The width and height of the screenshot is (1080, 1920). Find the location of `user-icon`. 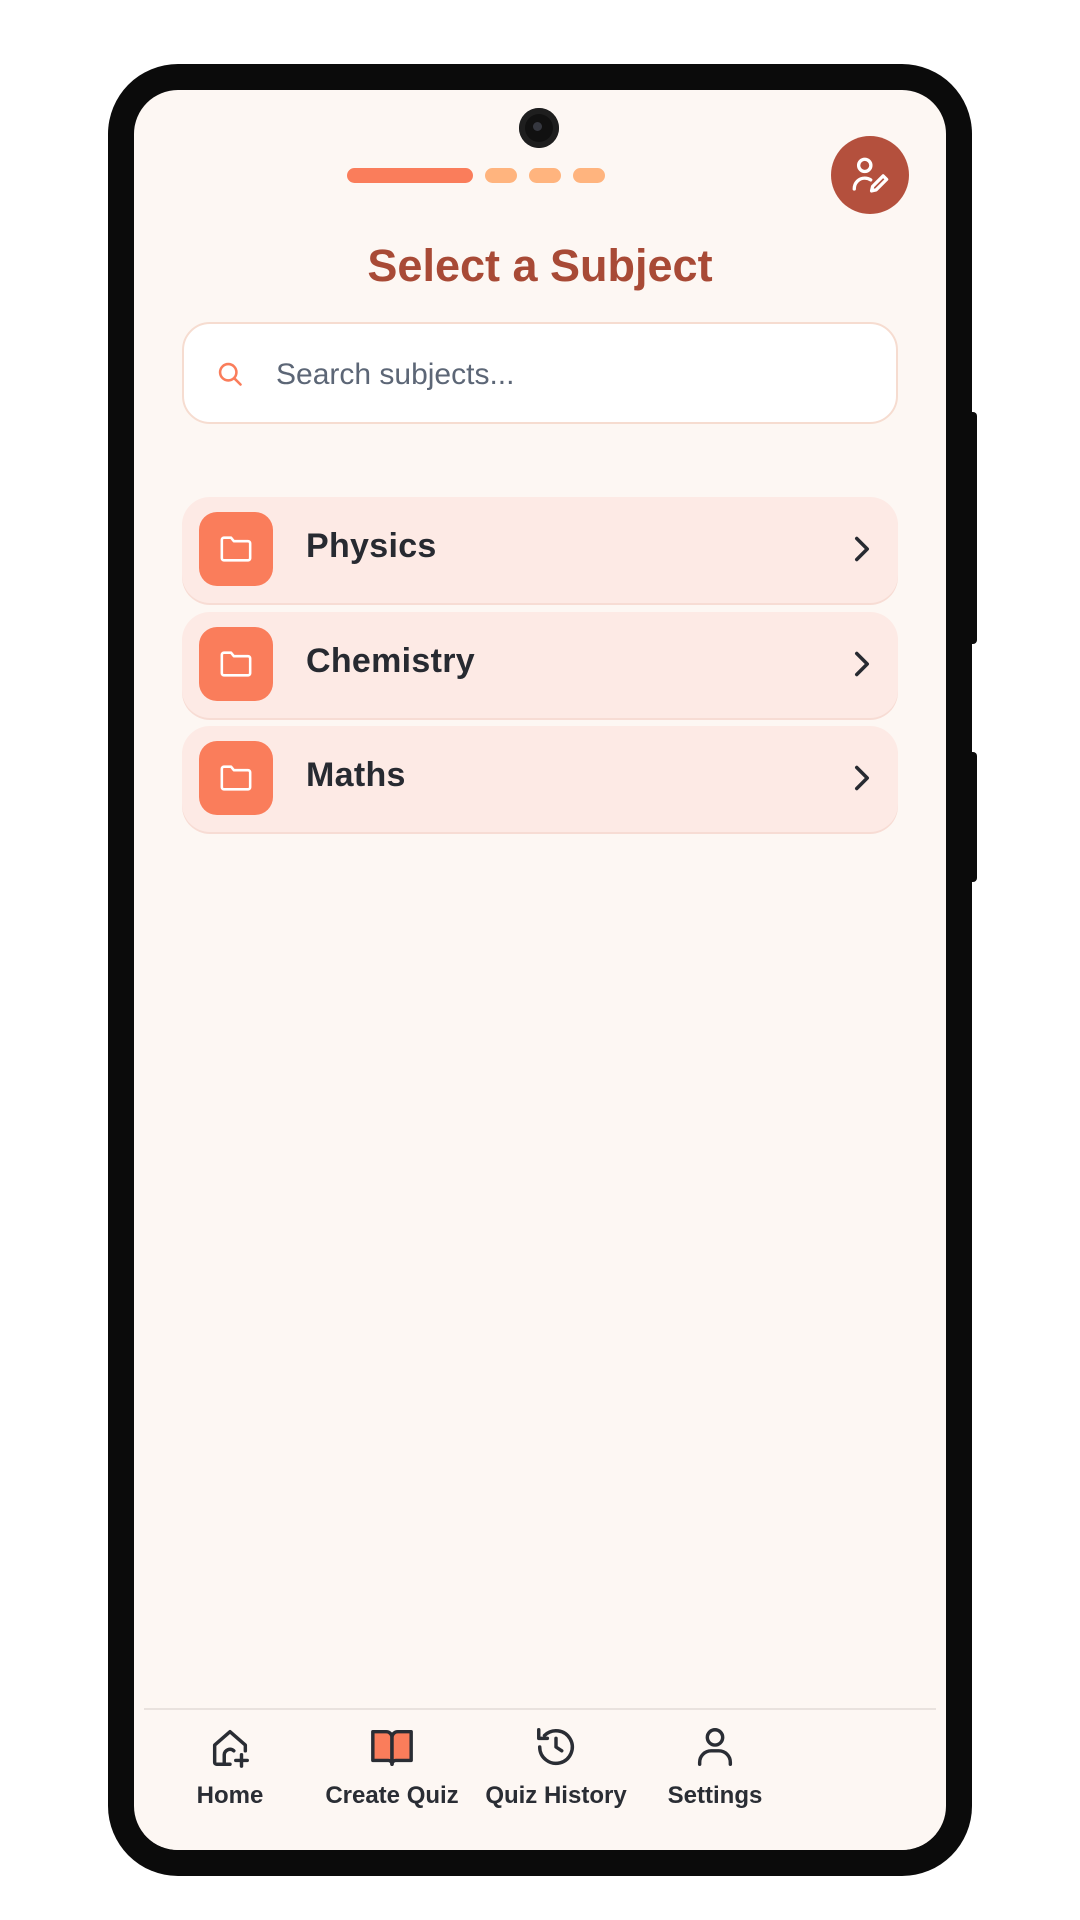

user-icon is located at coordinates (715, 1747).